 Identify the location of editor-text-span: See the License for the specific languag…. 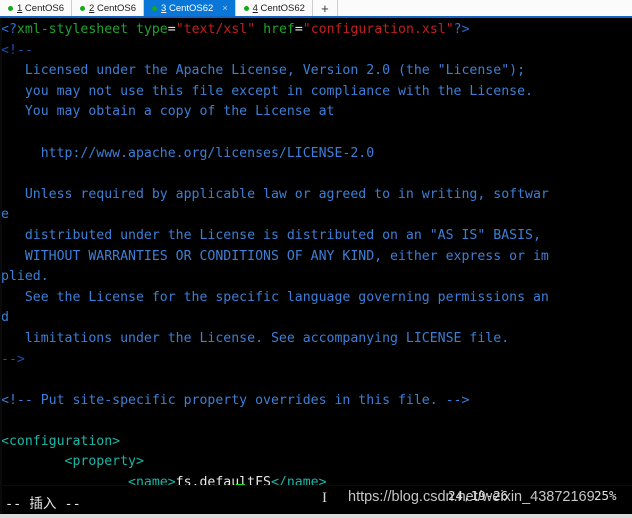
(275, 297).